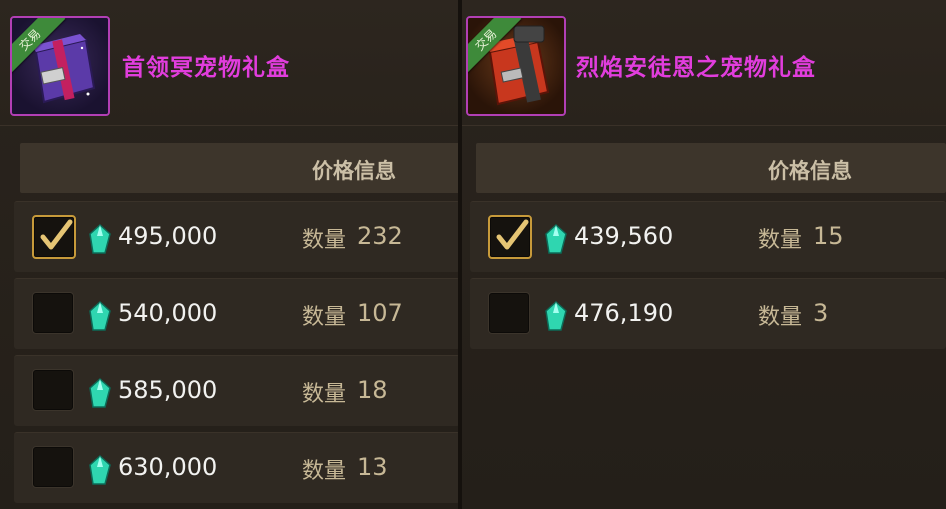 The image size is (946, 509). What do you see at coordinates (696, 68) in the screenshot?
I see `item-title: 烈焰安徒恩之宠物礼盒` at bounding box center [696, 68].